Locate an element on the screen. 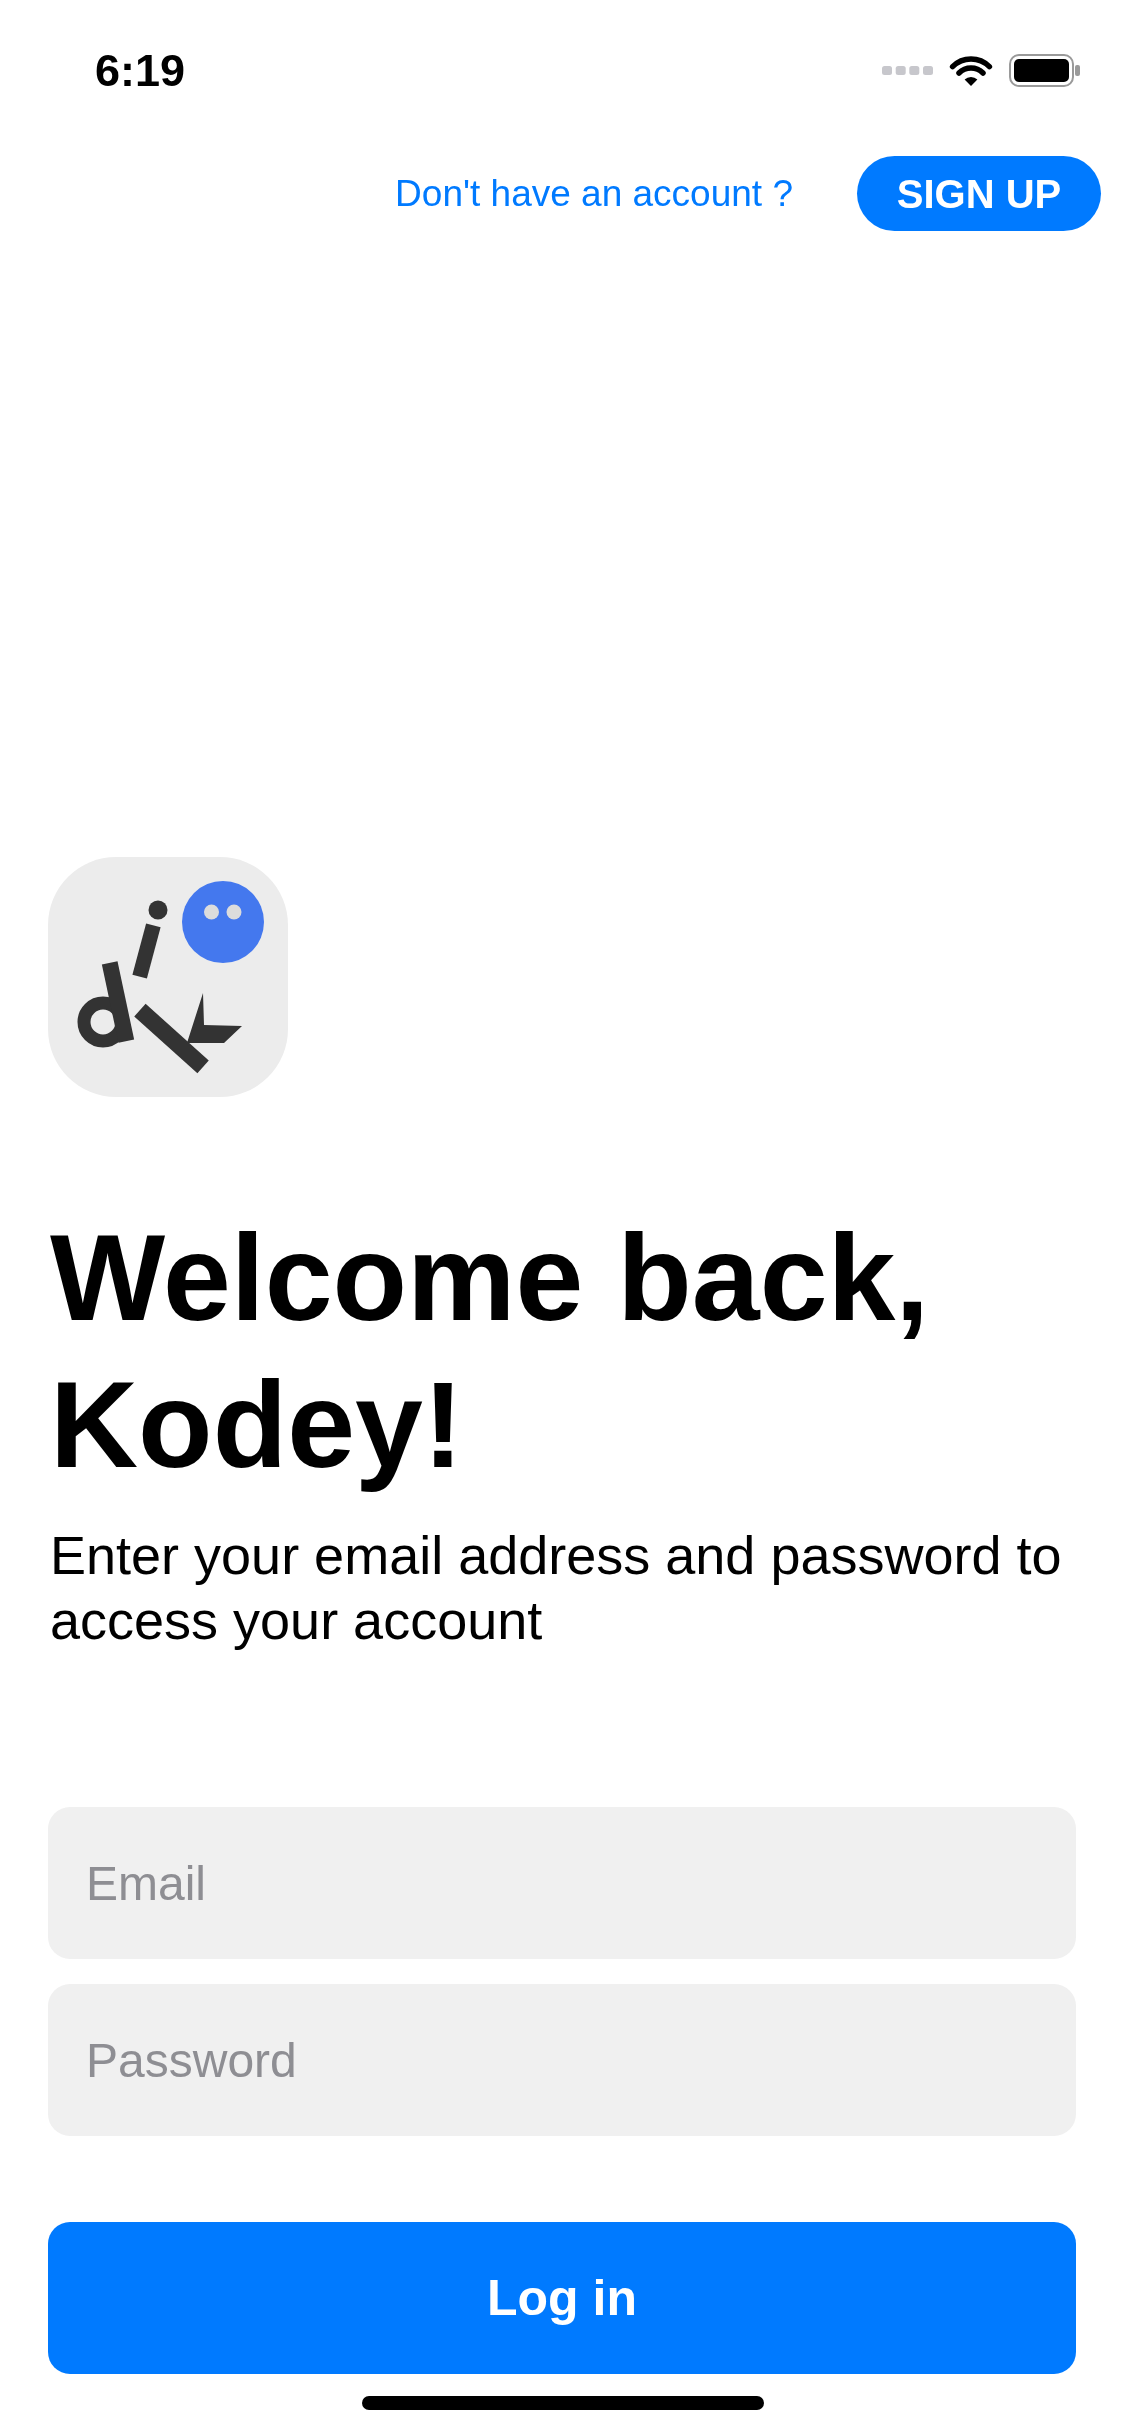 This screenshot has height=2436, width=1125. signup-prompt: Don't have an account ? is located at coordinates (594, 193).